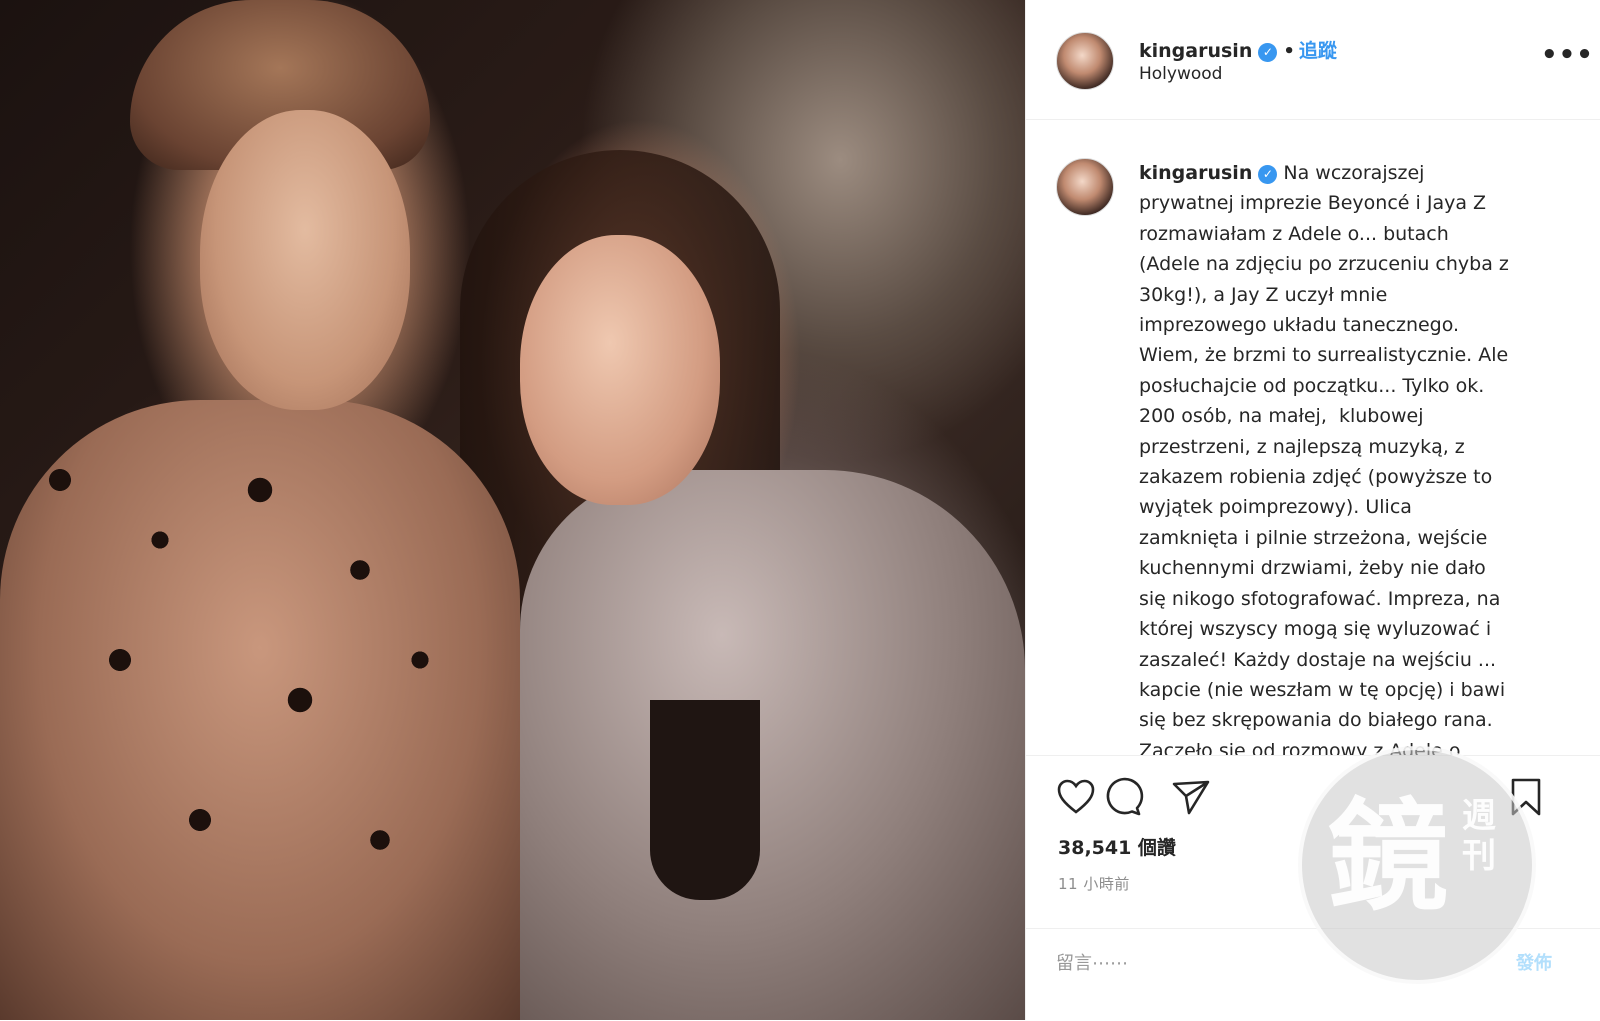 The height and width of the screenshot is (1021, 1600). I want to click on mirror-media-watermark-logo: 鏡 週 刊, so click(1417, 865).